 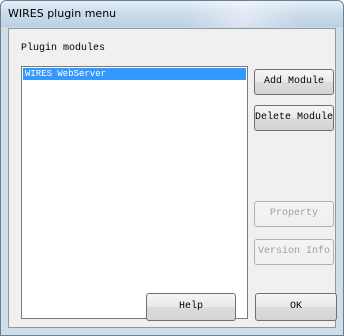 I want to click on help-button: Help, so click(x=191, y=307).